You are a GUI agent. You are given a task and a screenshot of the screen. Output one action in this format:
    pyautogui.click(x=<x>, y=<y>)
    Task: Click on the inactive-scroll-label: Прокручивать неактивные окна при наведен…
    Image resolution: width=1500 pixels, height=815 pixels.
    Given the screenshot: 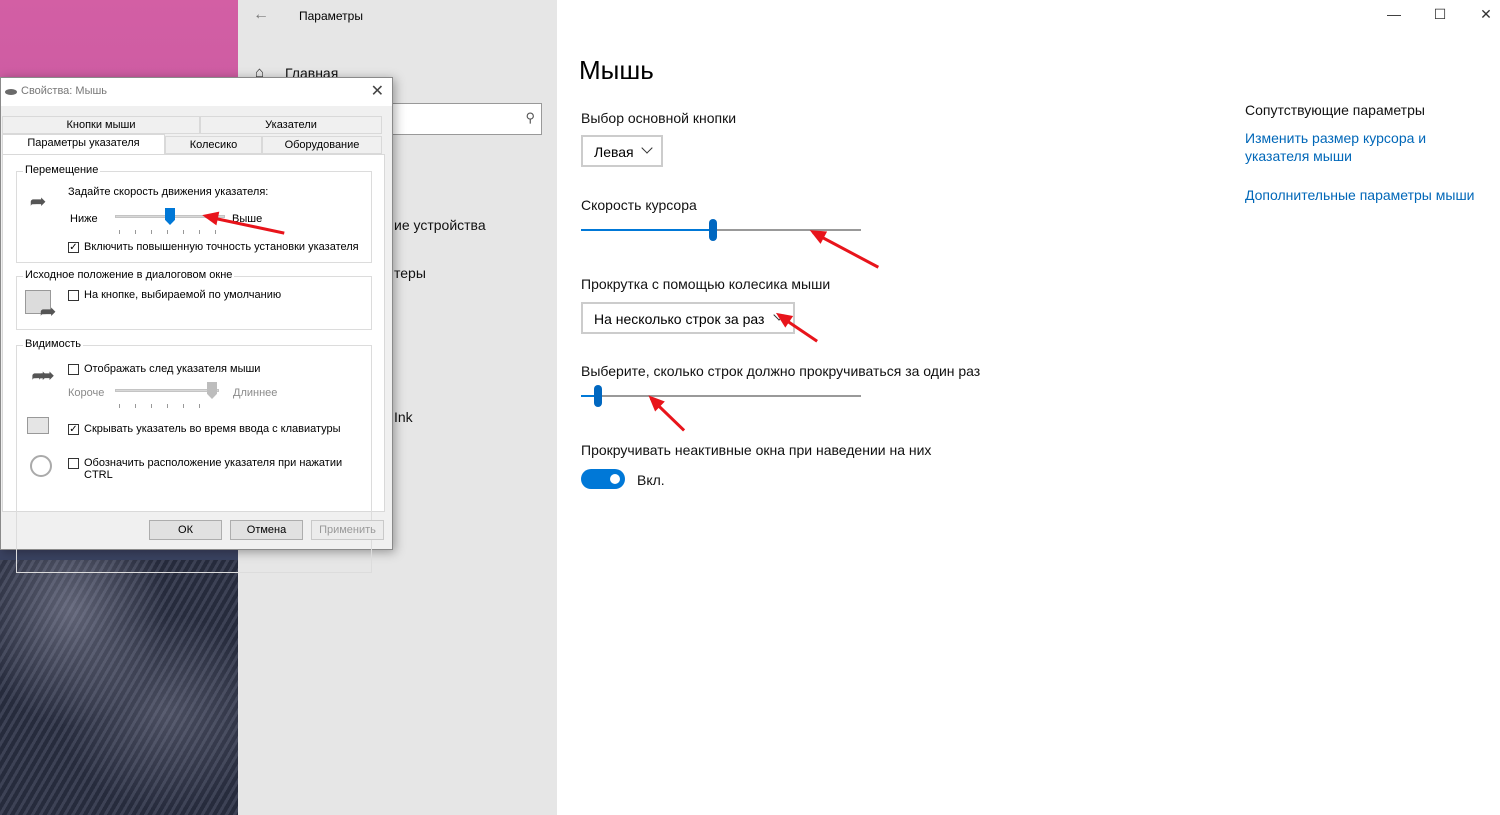 What is the action you would take?
    pyautogui.click(x=756, y=450)
    